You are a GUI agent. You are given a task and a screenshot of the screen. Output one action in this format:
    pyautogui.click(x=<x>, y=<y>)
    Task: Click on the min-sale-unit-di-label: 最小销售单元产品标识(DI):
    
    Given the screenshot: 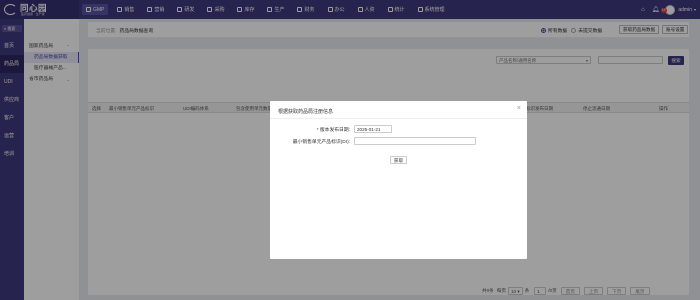 What is the action you would take?
    pyautogui.click(x=321, y=142)
    